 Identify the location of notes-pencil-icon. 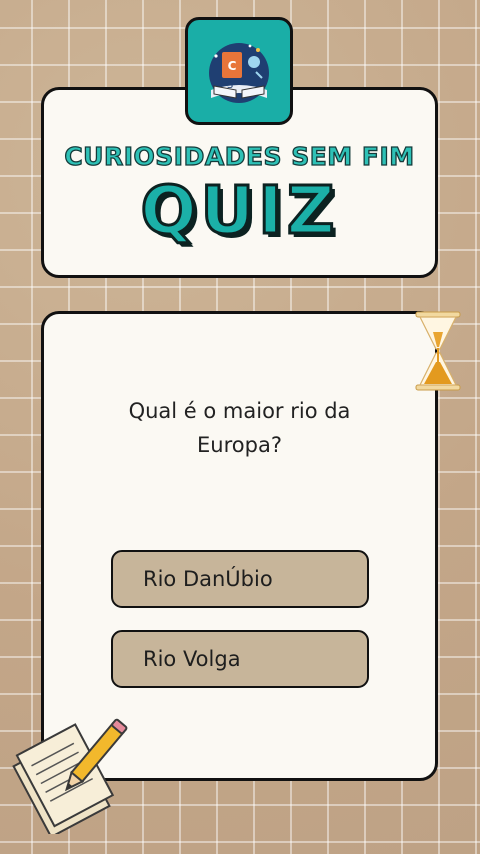
(70, 776).